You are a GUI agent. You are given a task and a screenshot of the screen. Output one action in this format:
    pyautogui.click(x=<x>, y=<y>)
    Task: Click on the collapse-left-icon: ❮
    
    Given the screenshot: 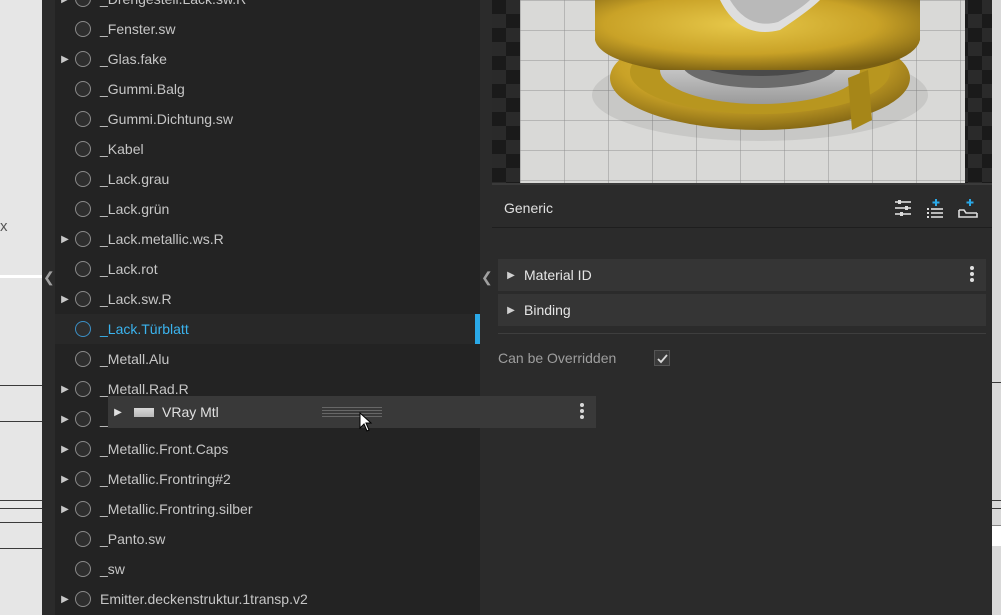 What is the action you would take?
    pyautogui.click(x=49, y=277)
    